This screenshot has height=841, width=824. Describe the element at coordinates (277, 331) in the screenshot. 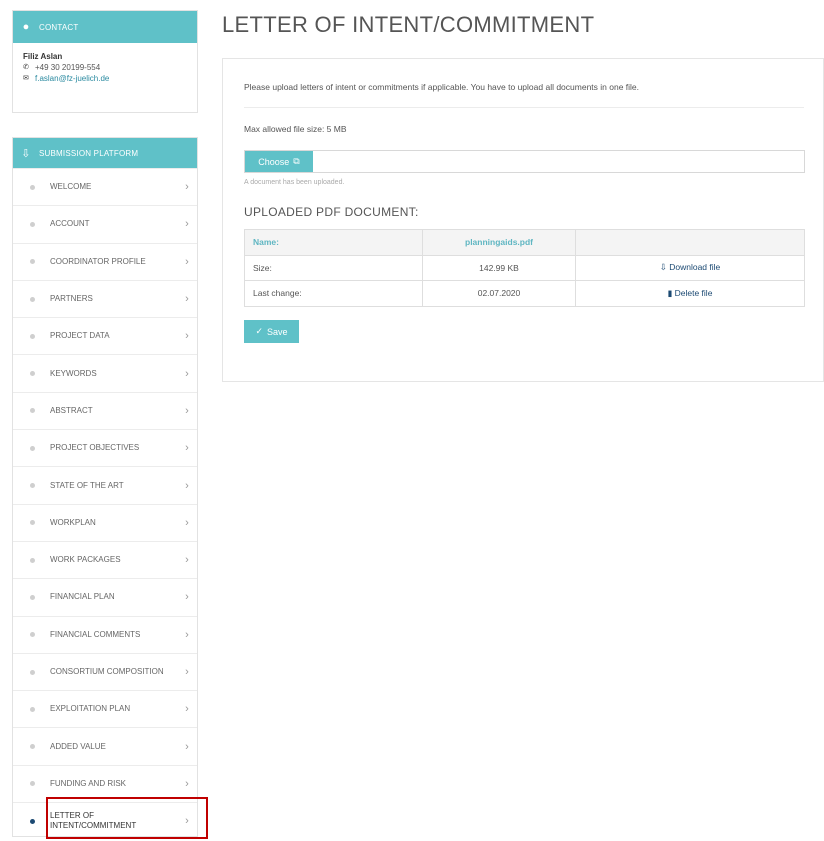

I see `save-label: Save` at that location.